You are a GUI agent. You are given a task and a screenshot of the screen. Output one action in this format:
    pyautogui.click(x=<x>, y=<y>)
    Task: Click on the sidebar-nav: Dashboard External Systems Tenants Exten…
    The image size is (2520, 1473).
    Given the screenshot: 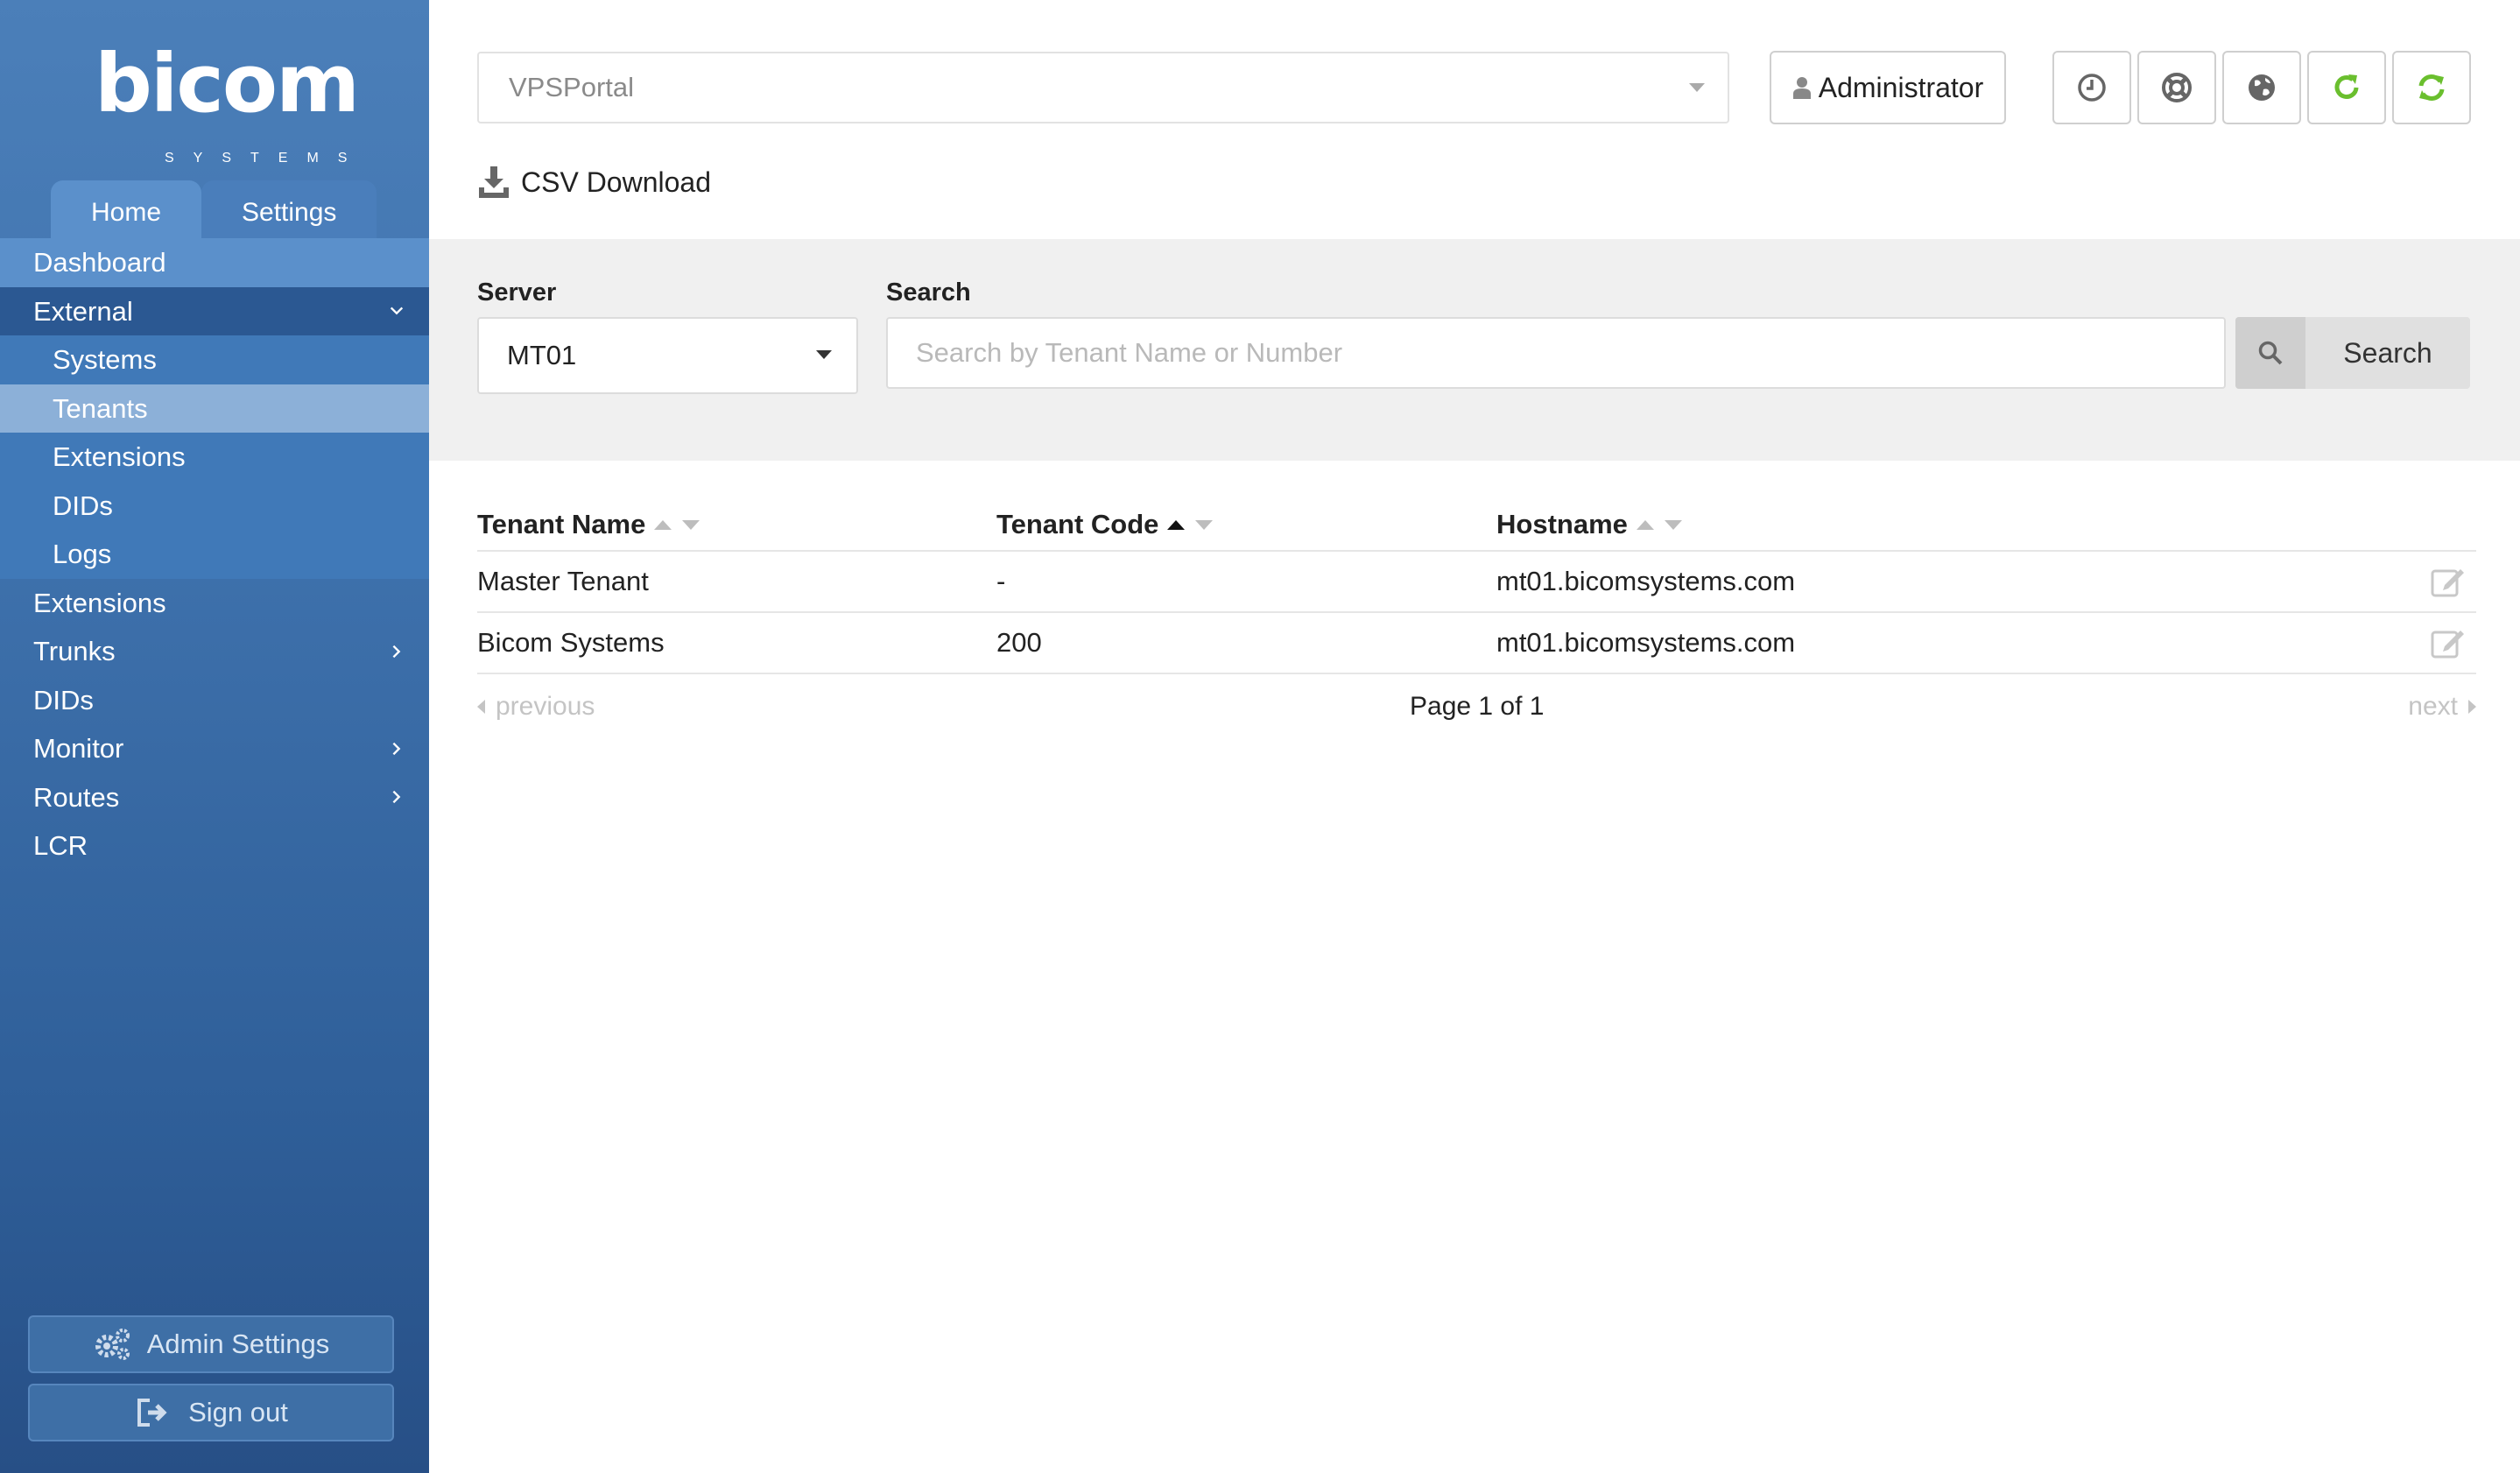 What is the action you would take?
    pyautogui.click(x=214, y=554)
    